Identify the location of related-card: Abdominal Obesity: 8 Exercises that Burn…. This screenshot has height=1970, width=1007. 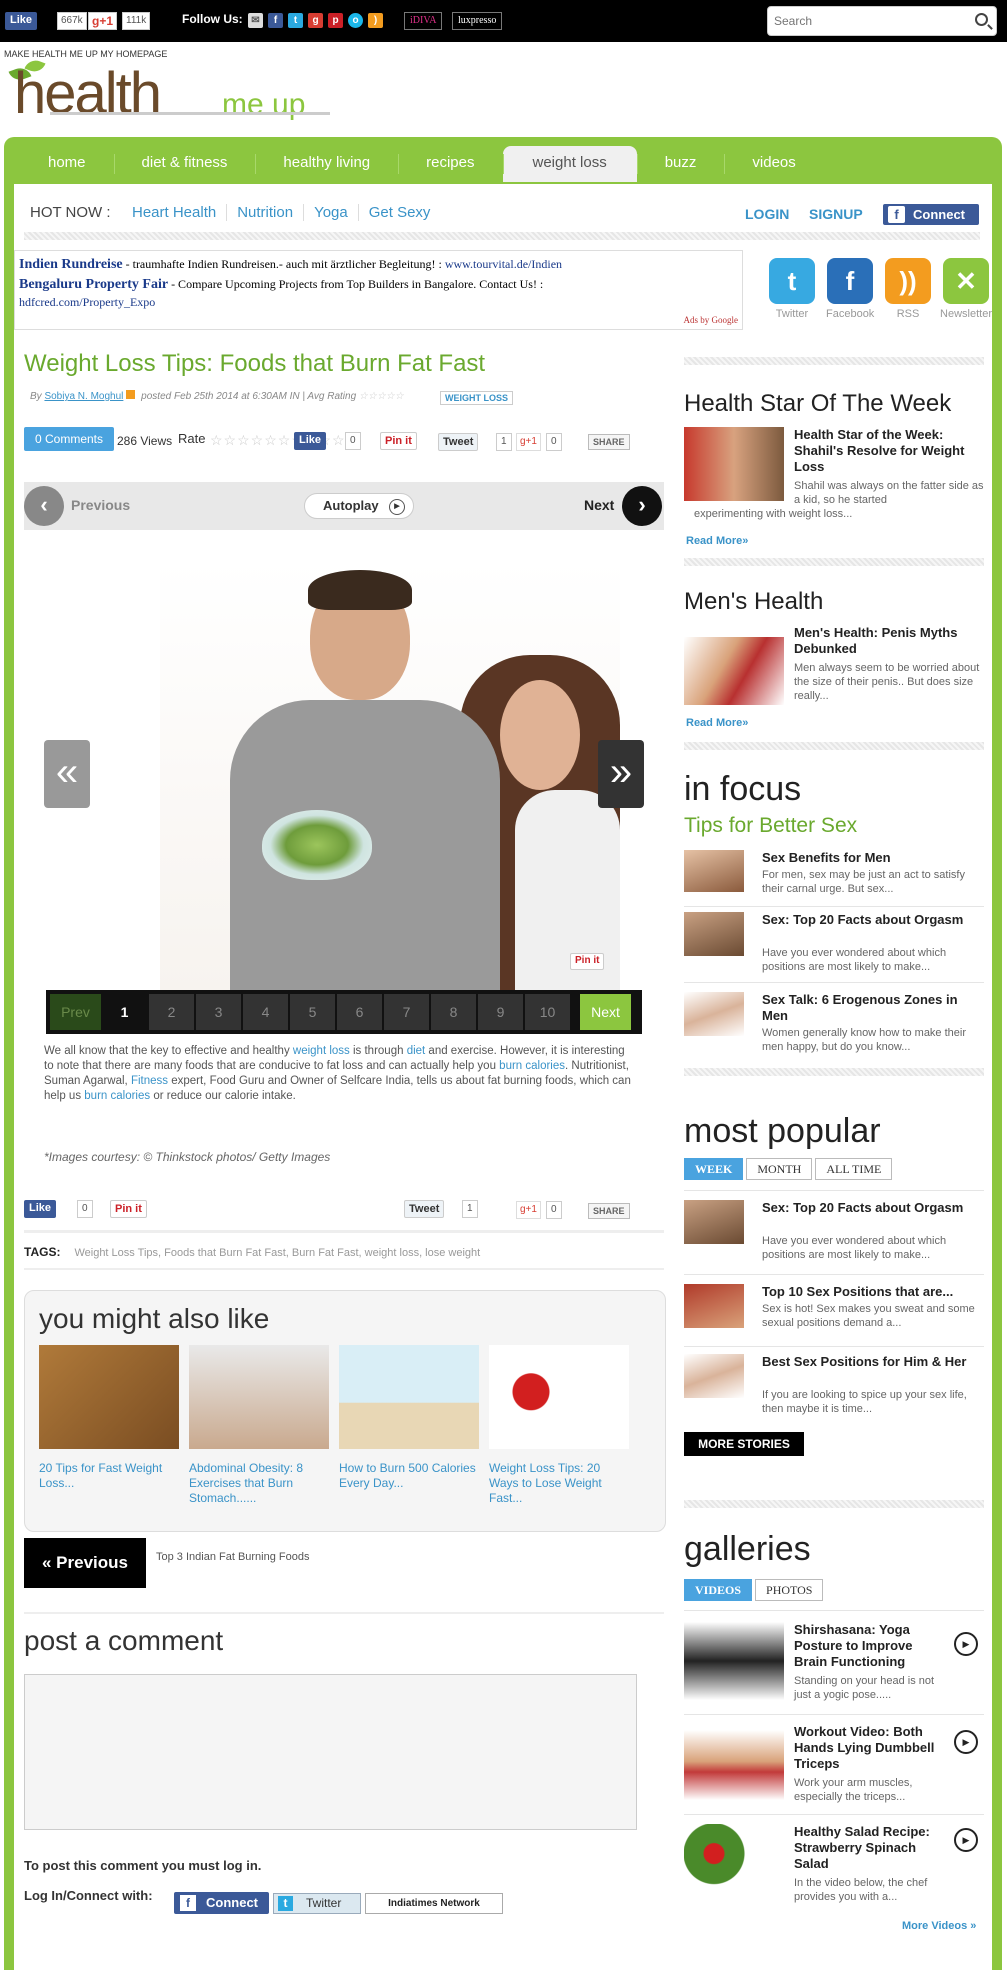
(259, 1425).